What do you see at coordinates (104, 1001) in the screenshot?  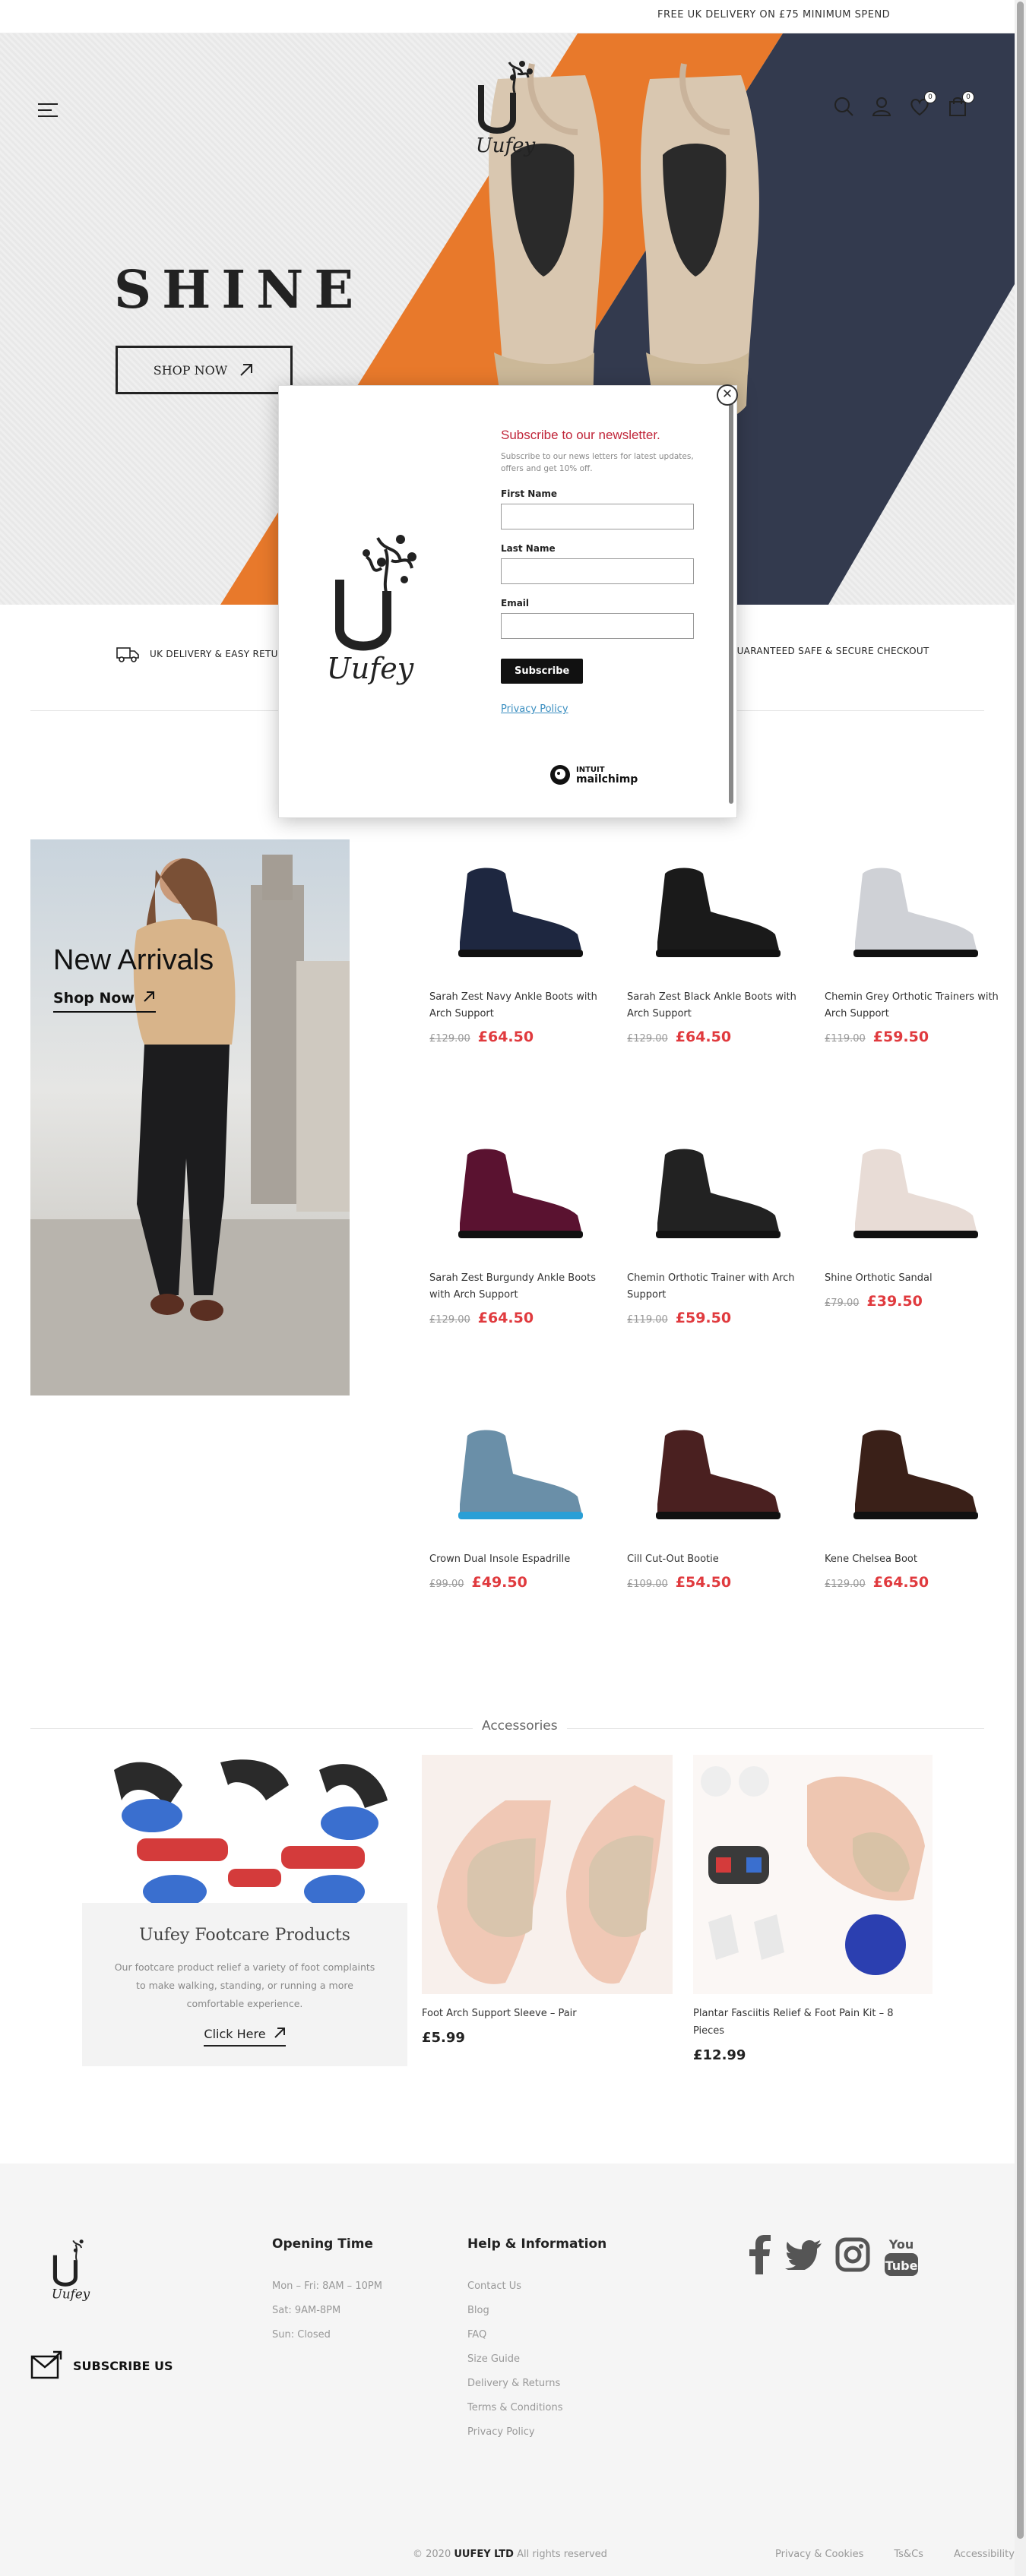 I see `new-arrivals-shop-now-link: Shop Now` at bounding box center [104, 1001].